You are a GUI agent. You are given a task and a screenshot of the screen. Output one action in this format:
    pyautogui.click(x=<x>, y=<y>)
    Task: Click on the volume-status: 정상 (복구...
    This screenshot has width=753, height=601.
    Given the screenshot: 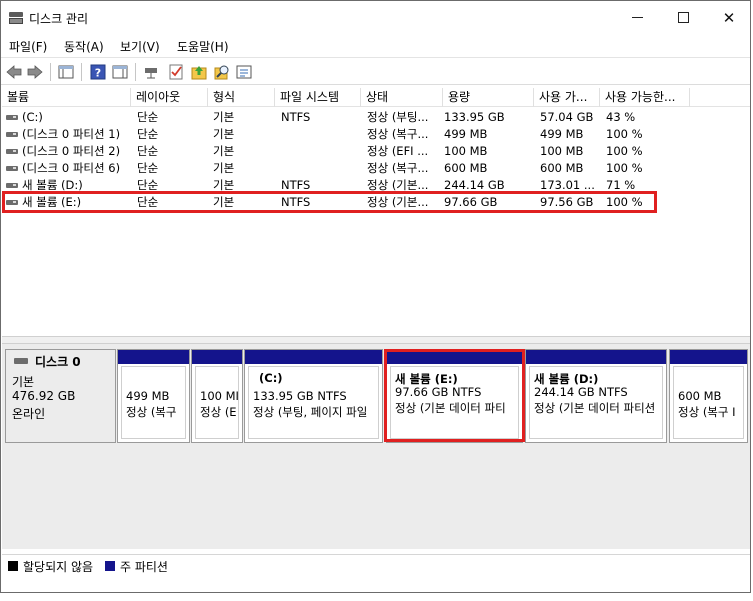 What is the action you would take?
    pyautogui.click(x=398, y=168)
    